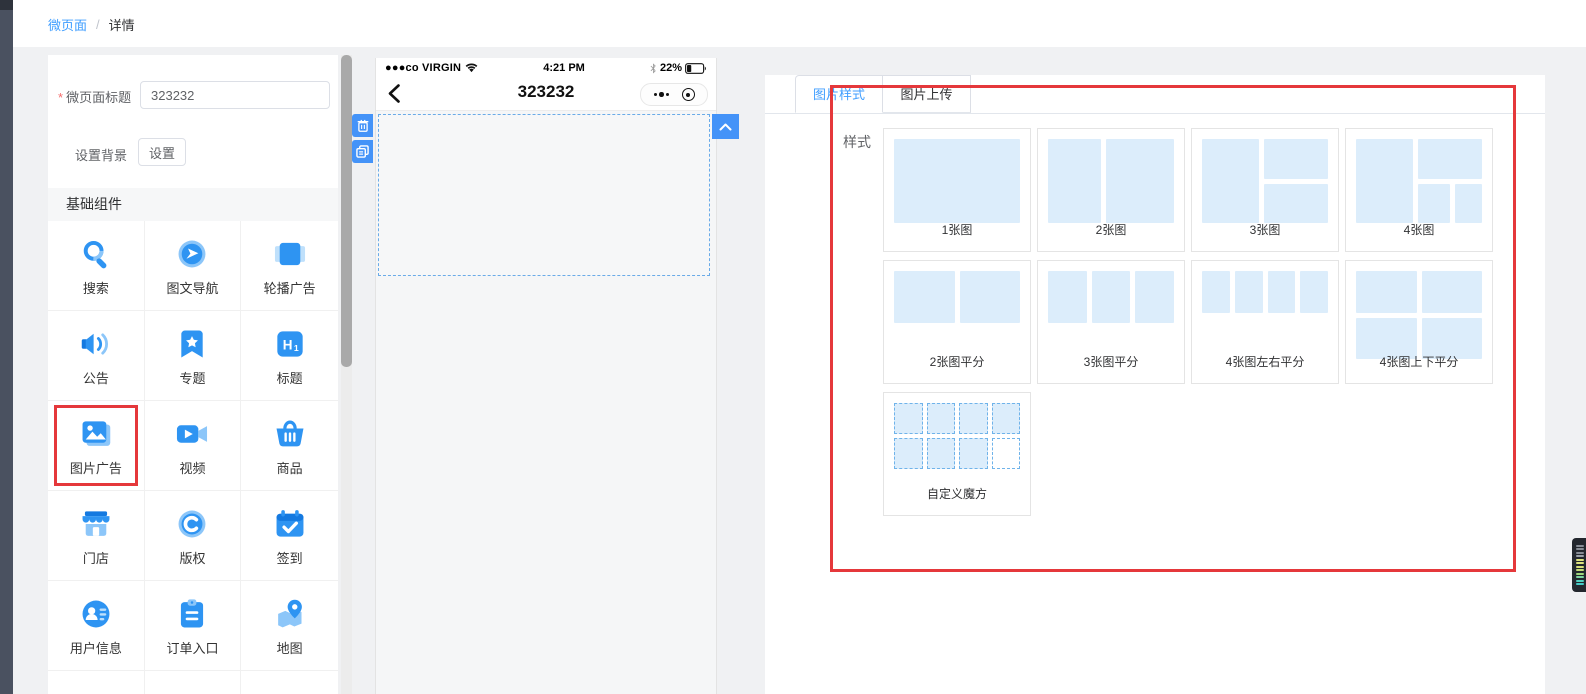 This screenshot has height=694, width=1586. Describe the element at coordinates (1579, 565) in the screenshot. I see `edge-widget` at that location.